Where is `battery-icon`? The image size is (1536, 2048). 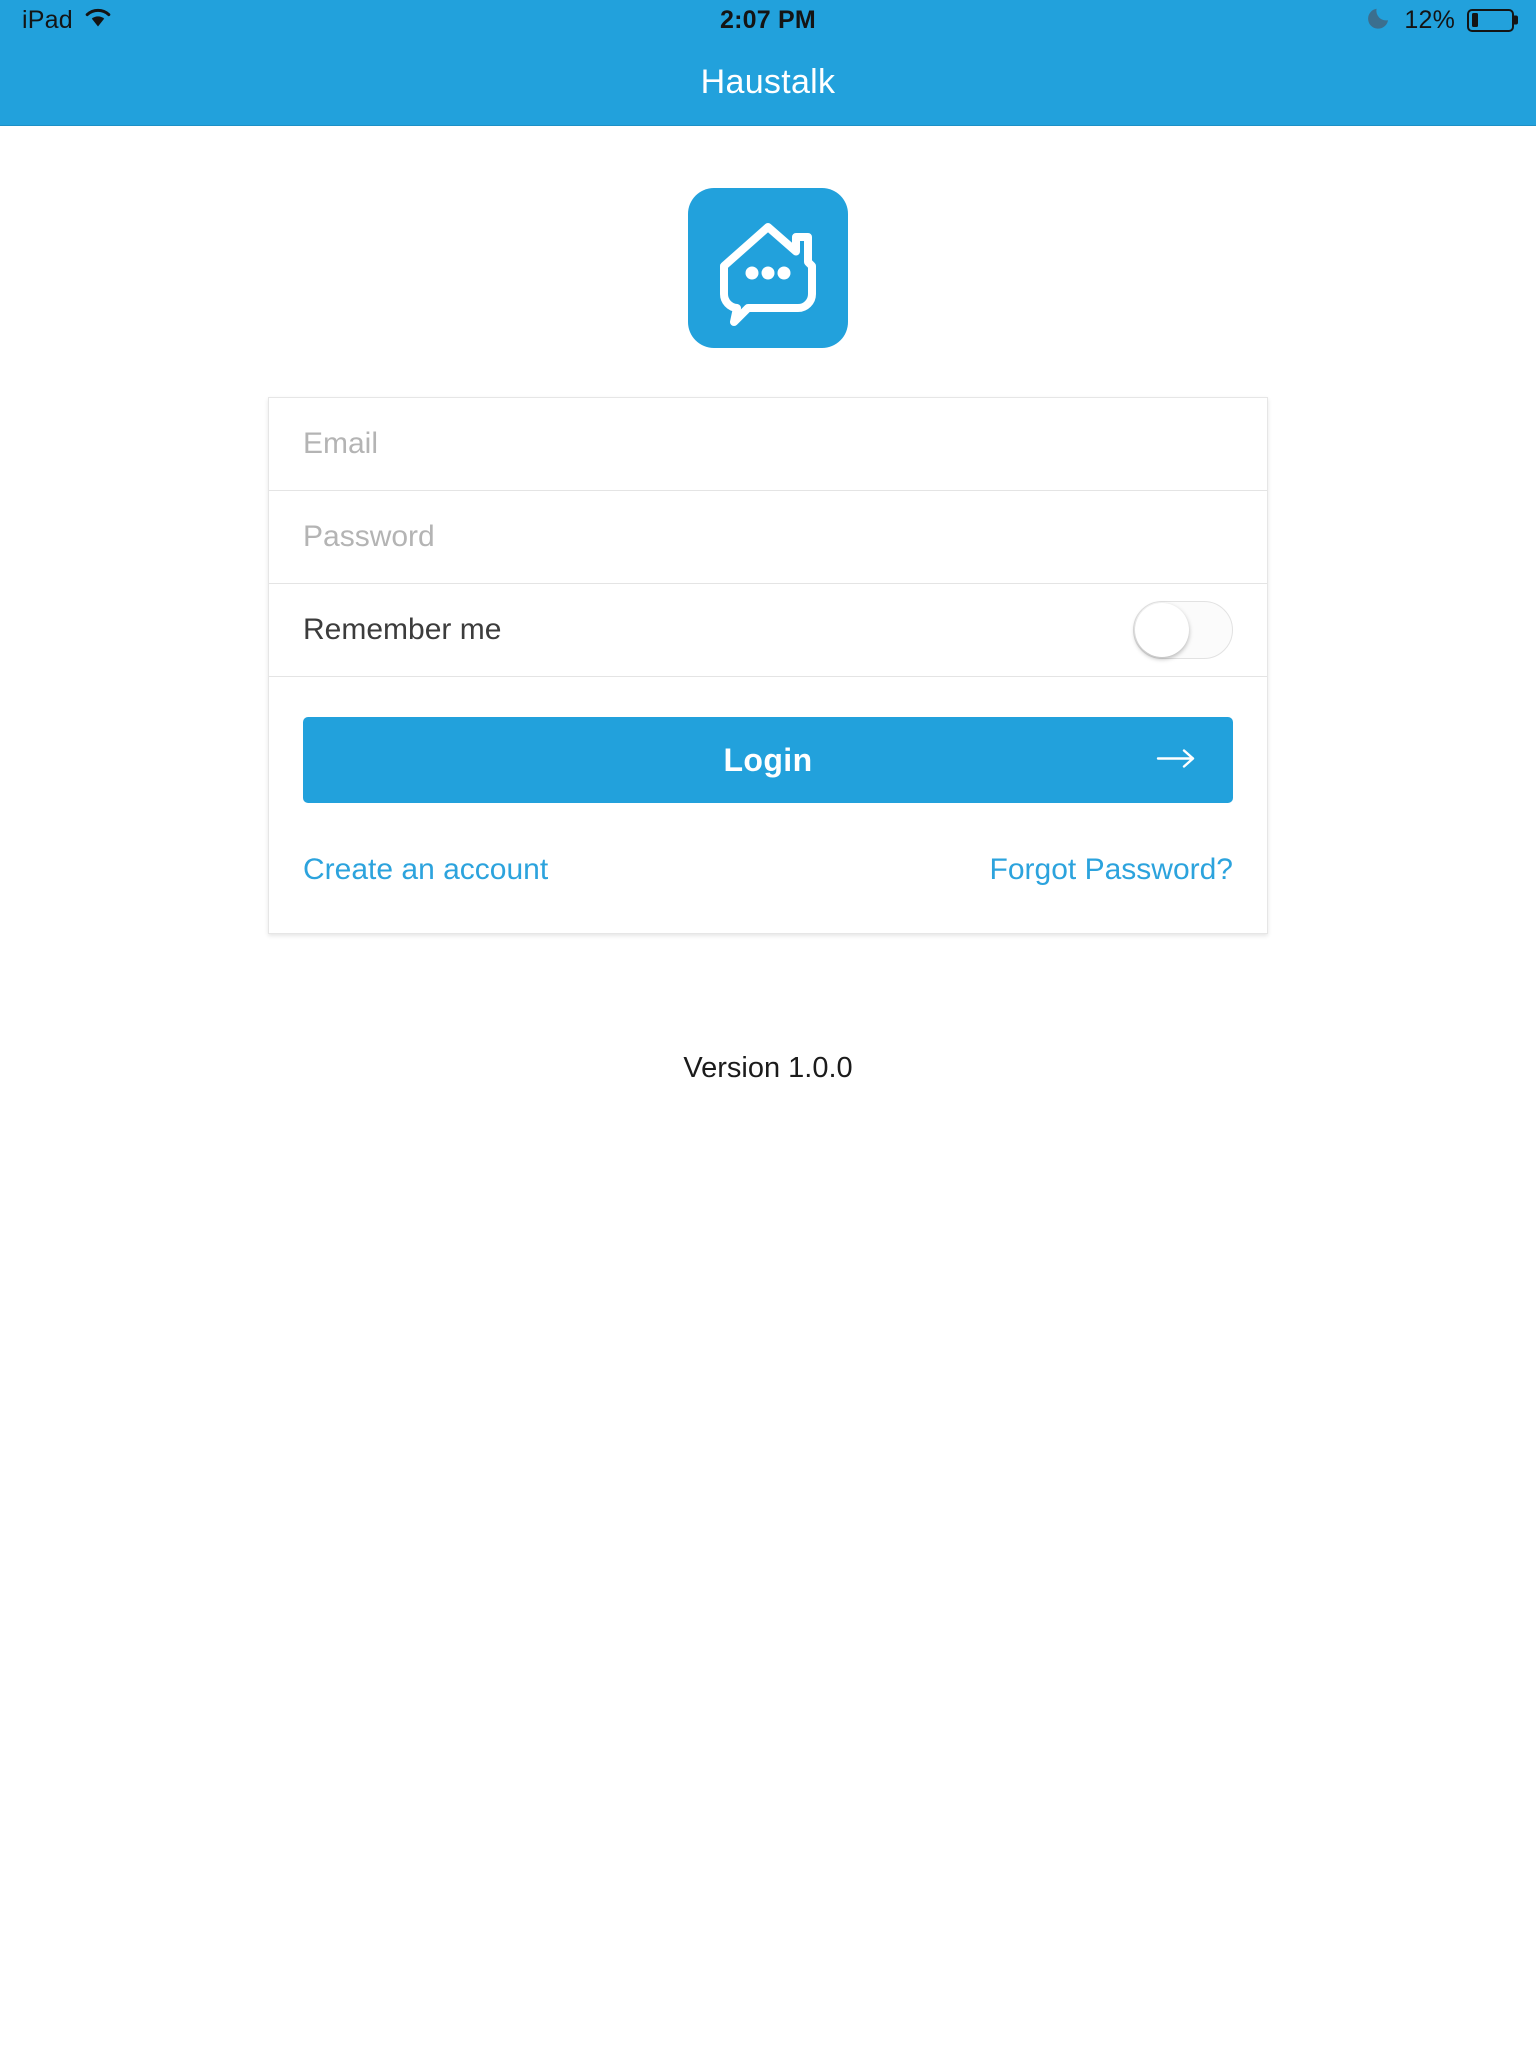 battery-icon is located at coordinates (1490, 20).